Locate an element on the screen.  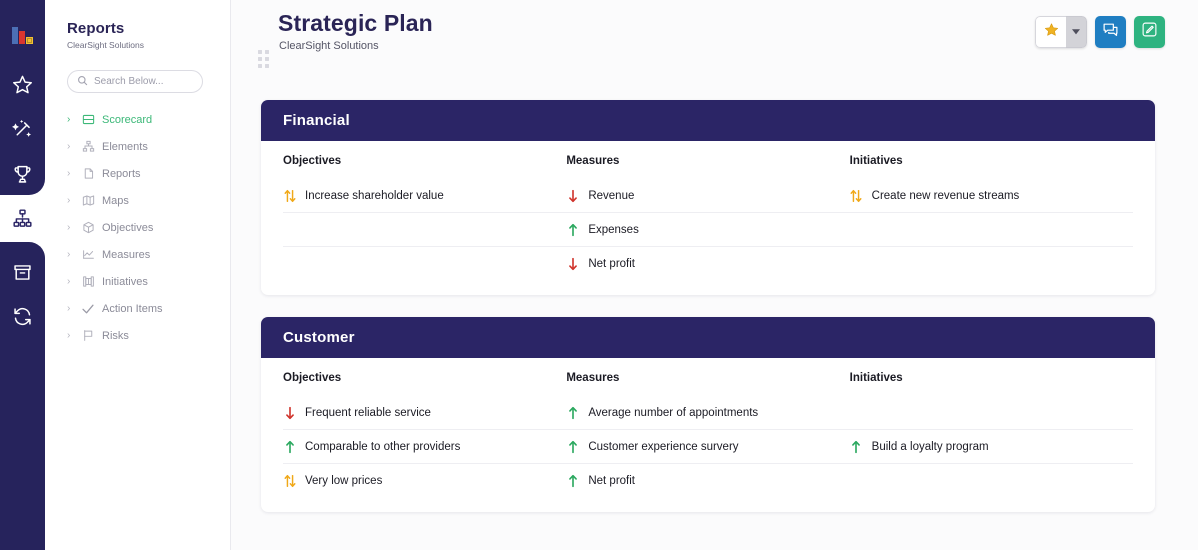
favorite-button is located at coordinates (1050, 32).